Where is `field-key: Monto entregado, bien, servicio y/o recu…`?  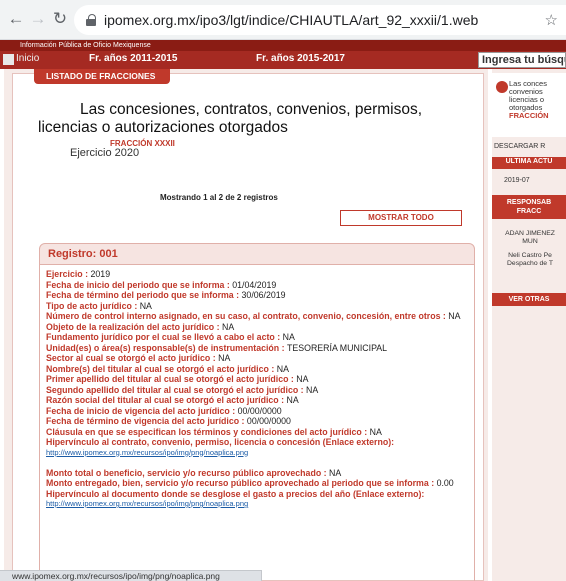
field-key: Monto entregado, bien, servicio y/o recu… is located at coordinates (237, 483).